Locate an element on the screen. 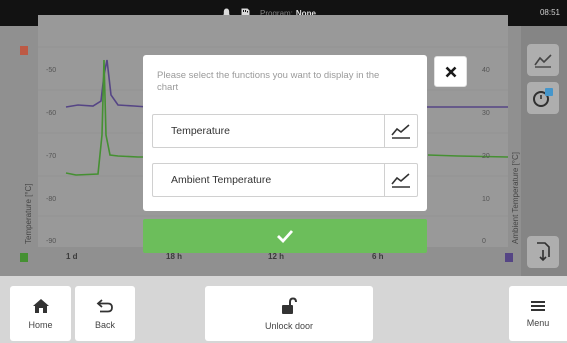 The width and height of the screenshot is (567, 343). menu-label: Menu is located at coordinates (538, 322).